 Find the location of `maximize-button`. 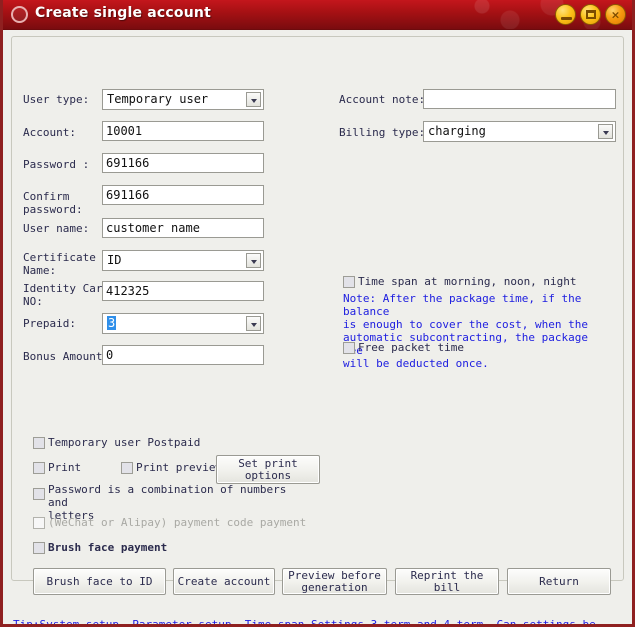

maximize-button is located at coordinates (590, 14).